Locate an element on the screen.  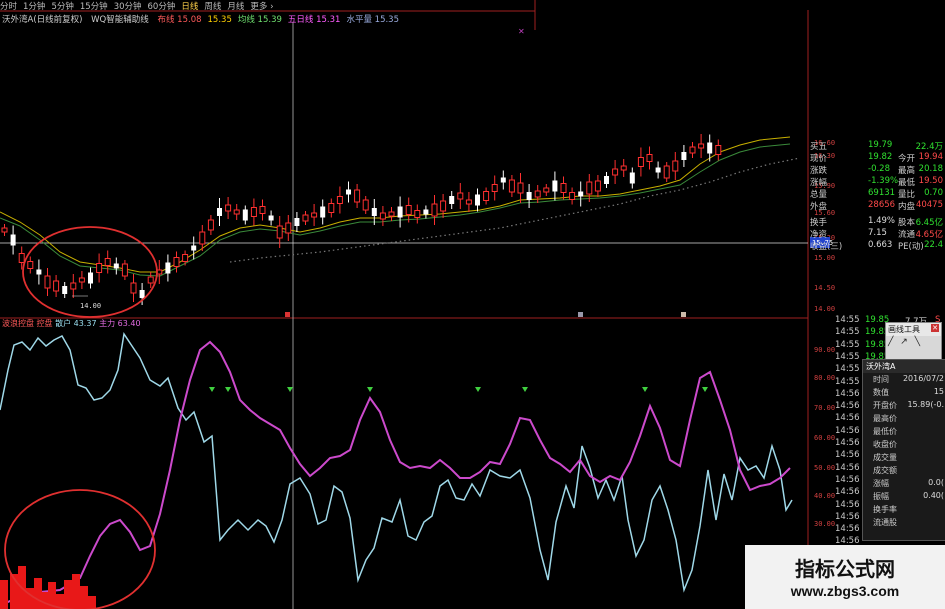
info-row: 流通股 is located at coordinates (904, 522).